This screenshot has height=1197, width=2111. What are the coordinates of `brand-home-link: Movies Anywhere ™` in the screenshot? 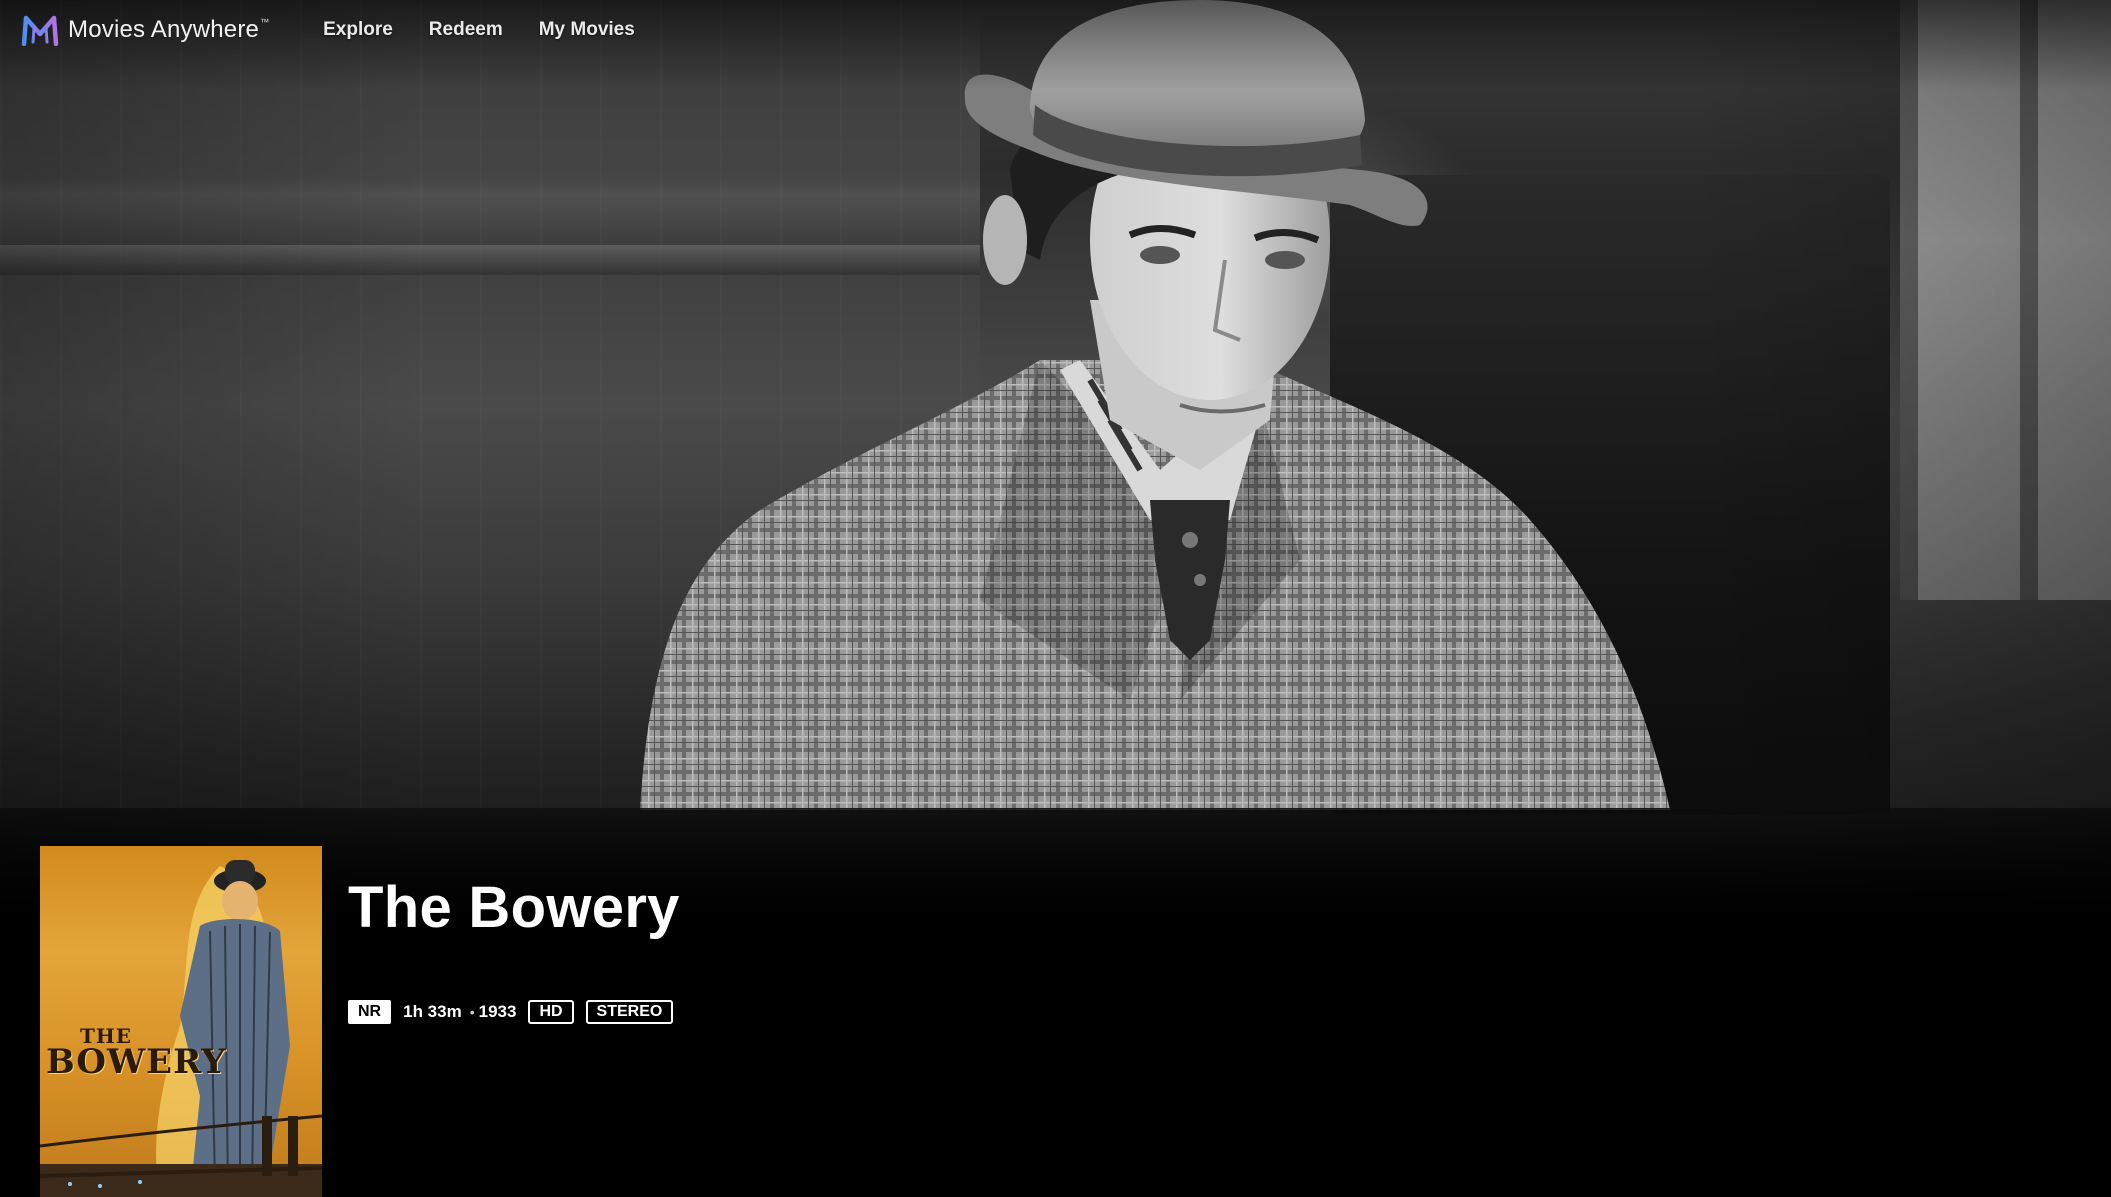 It's located at (144, 30).